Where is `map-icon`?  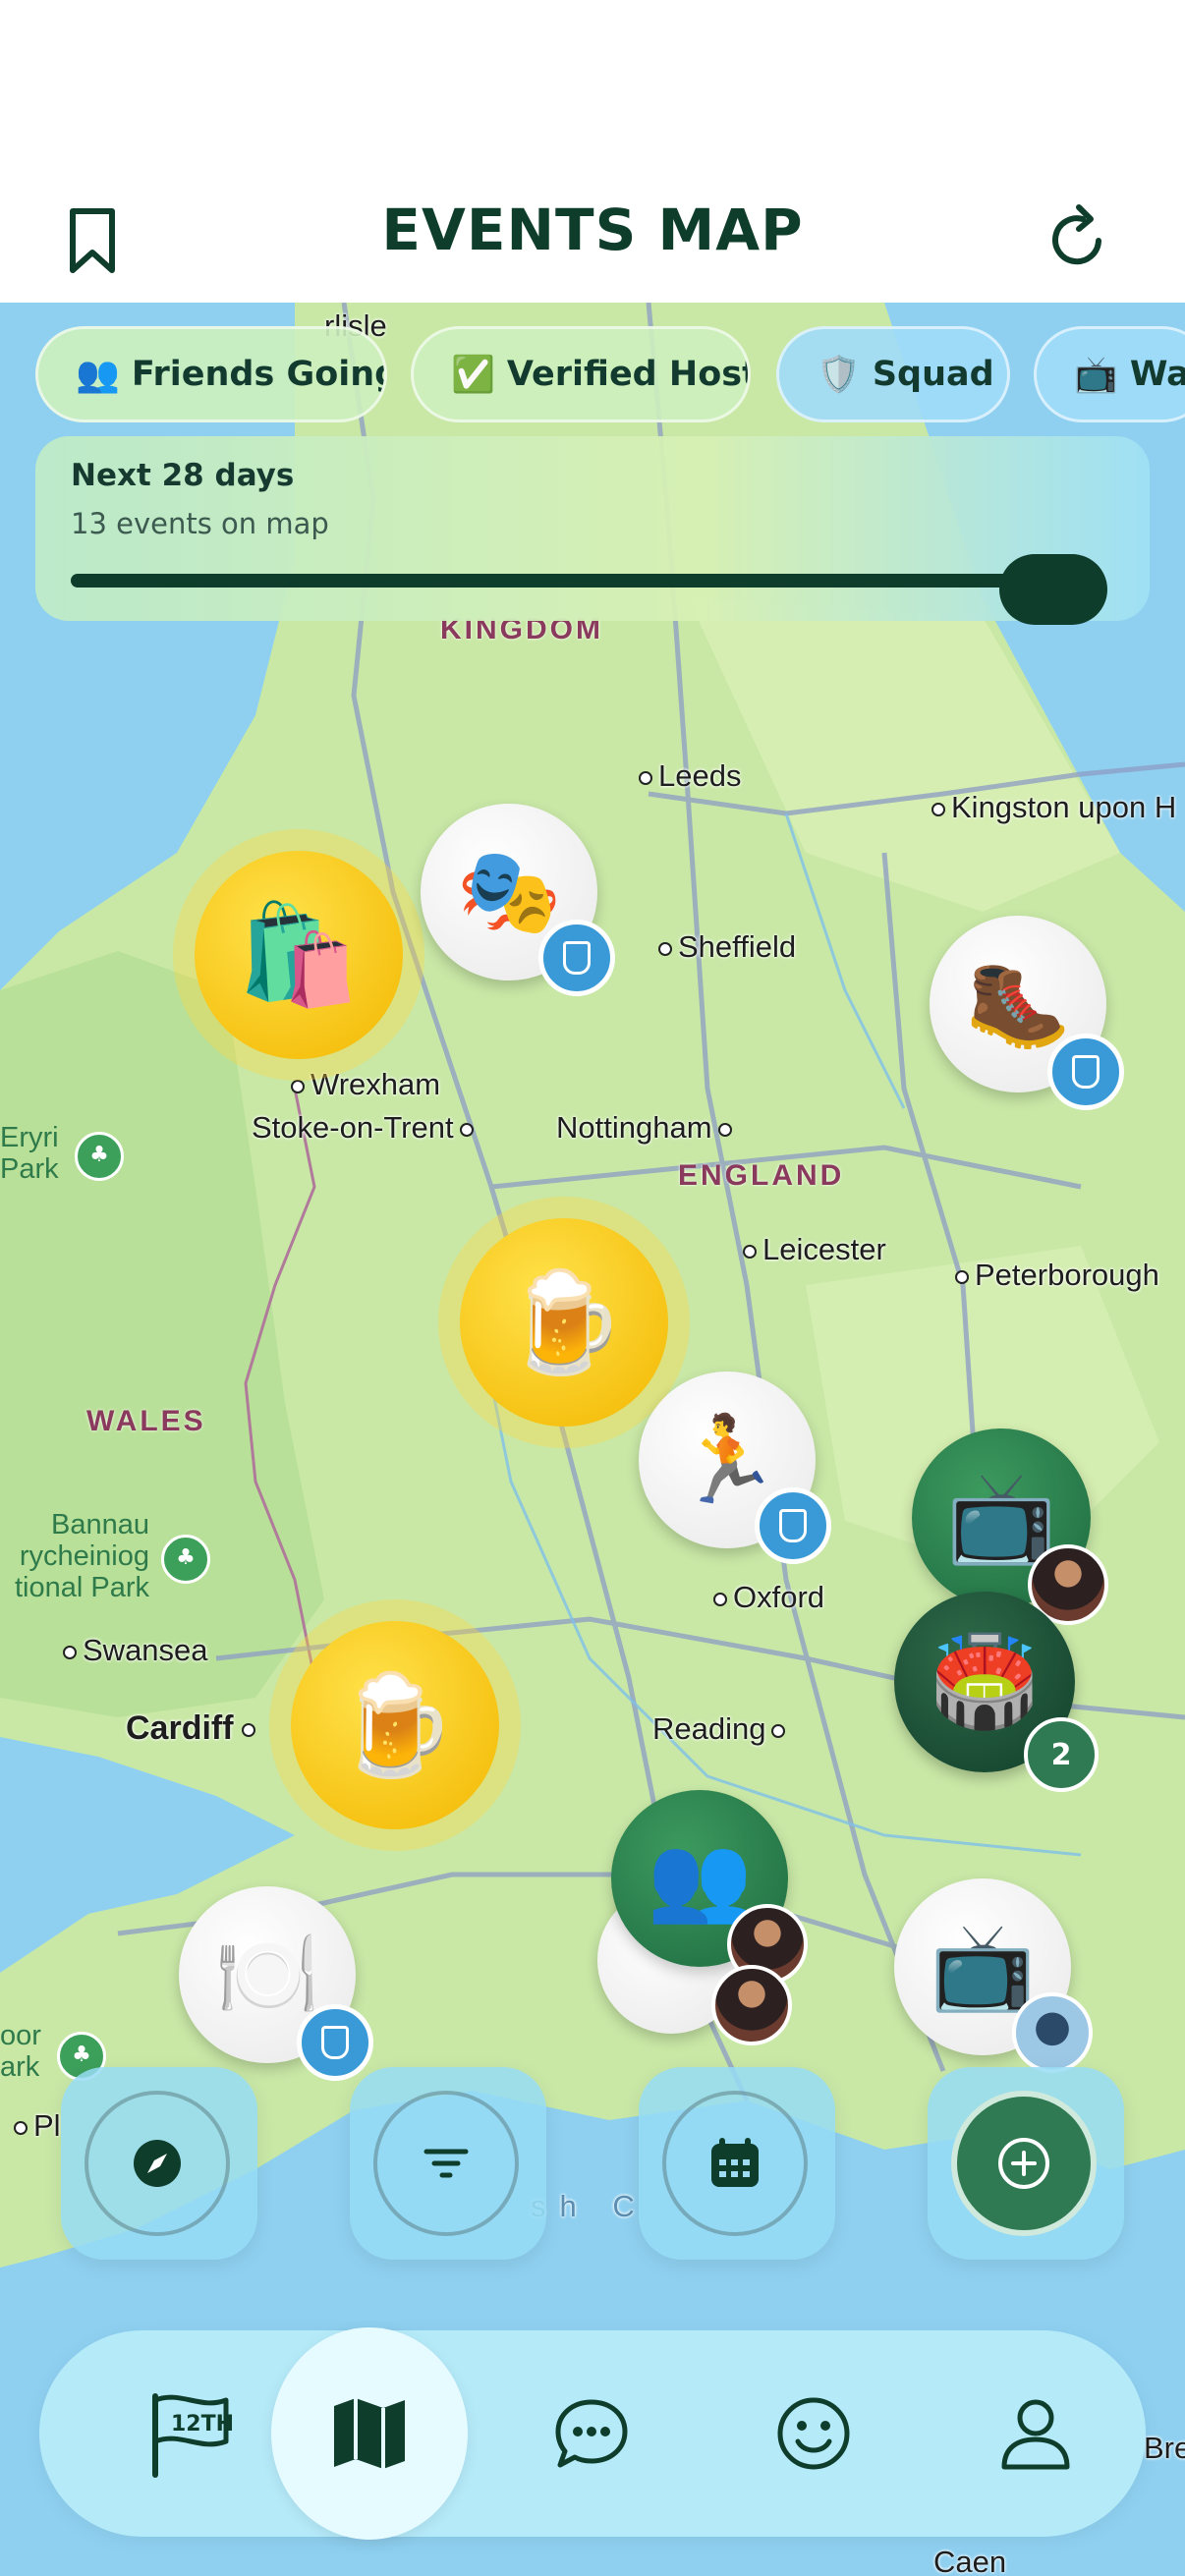
map-icon is located at coordinates (370, 2433).